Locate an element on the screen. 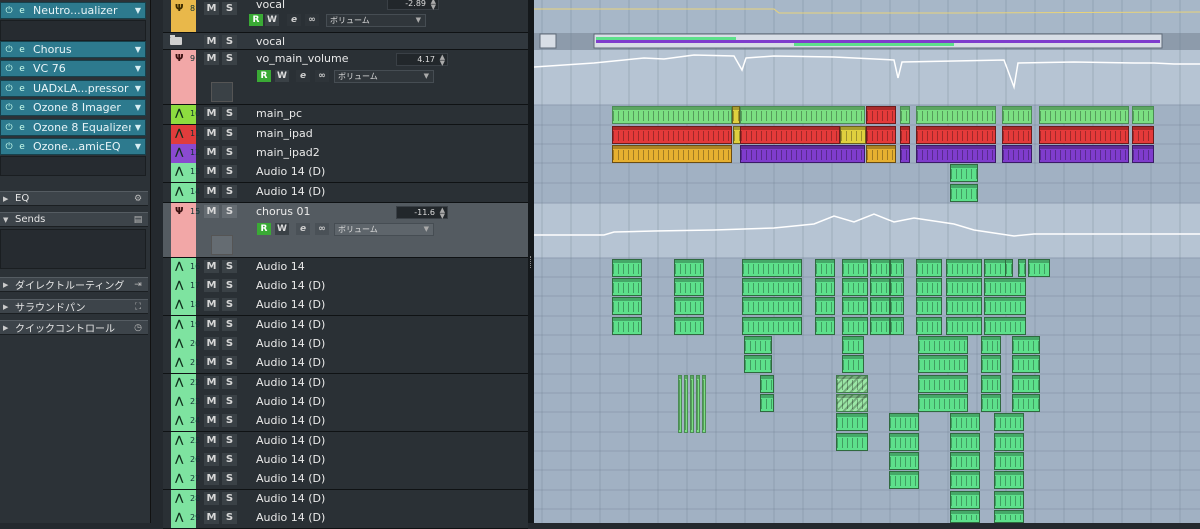  track-row: Ψ 8 M S vocal -2.89 ▲ ▼ R W e ∞ ボリューム ▼ is located at coordinates (345, 16).